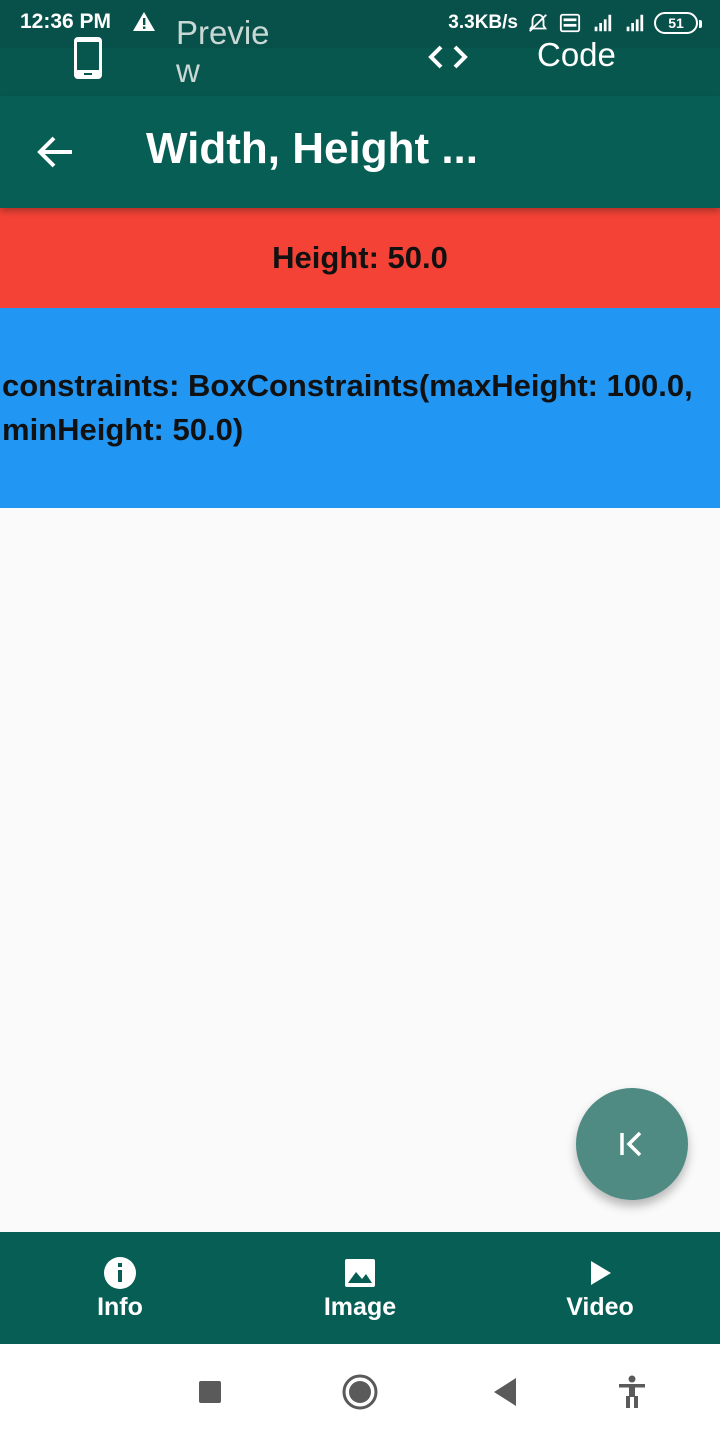 This screenshot has width=720, height=1440. Describe the element at coordinates (483, 22) in the screenshot. I see `network-speed: 3.3KB/s` at that location.